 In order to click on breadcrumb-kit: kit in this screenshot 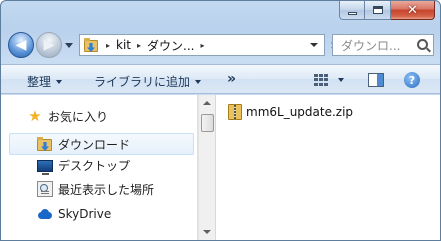, I will do `click(123, 45)`.